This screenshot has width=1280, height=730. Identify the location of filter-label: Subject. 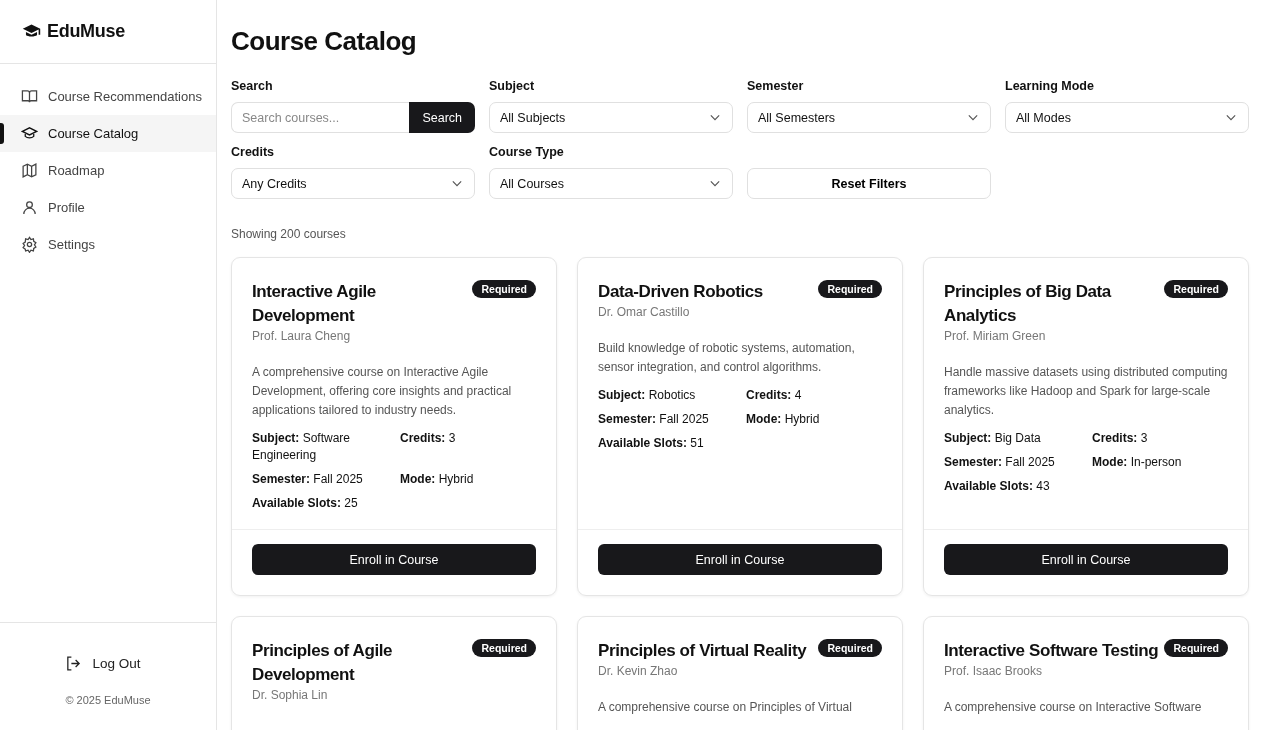
(512, 86).